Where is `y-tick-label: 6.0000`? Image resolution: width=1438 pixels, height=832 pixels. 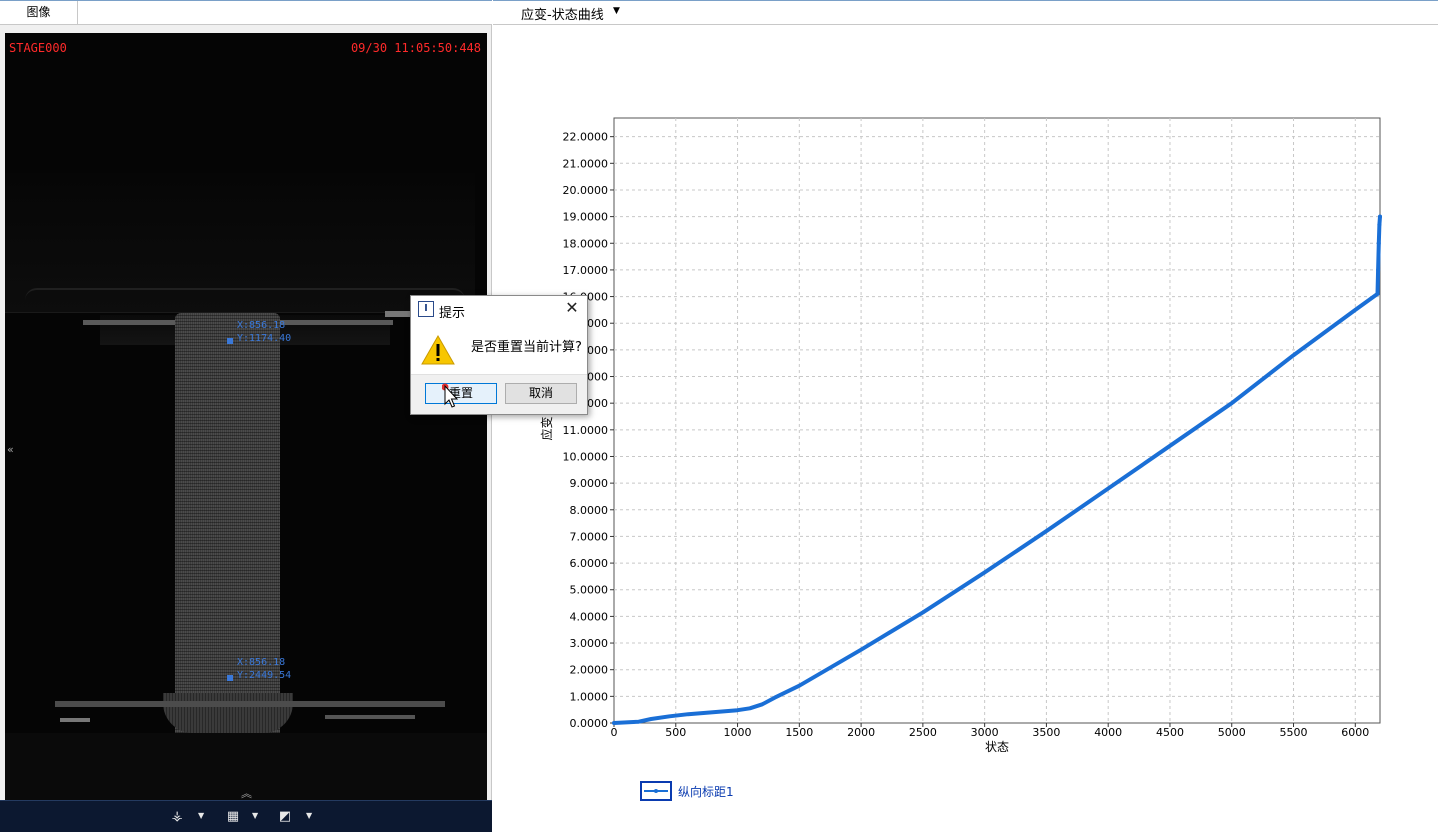
y-tick-label: 6.0000 is located at coordinates (589, 563).